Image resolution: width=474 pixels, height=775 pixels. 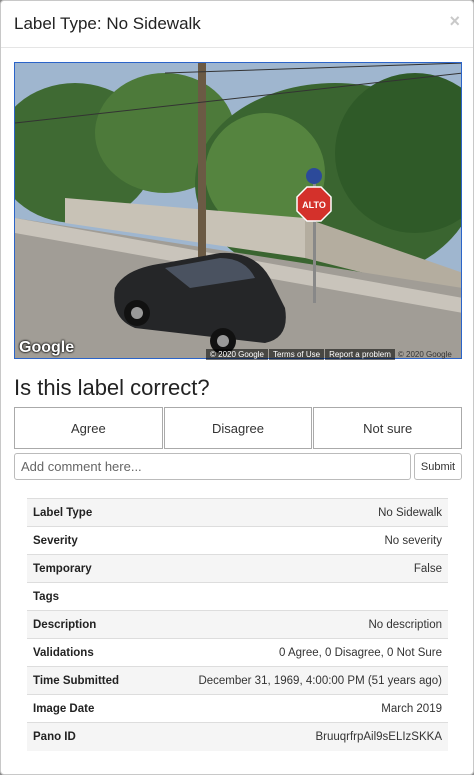 I want to click on copyright-text: © 2020 Google, so click(x=237, y=354).